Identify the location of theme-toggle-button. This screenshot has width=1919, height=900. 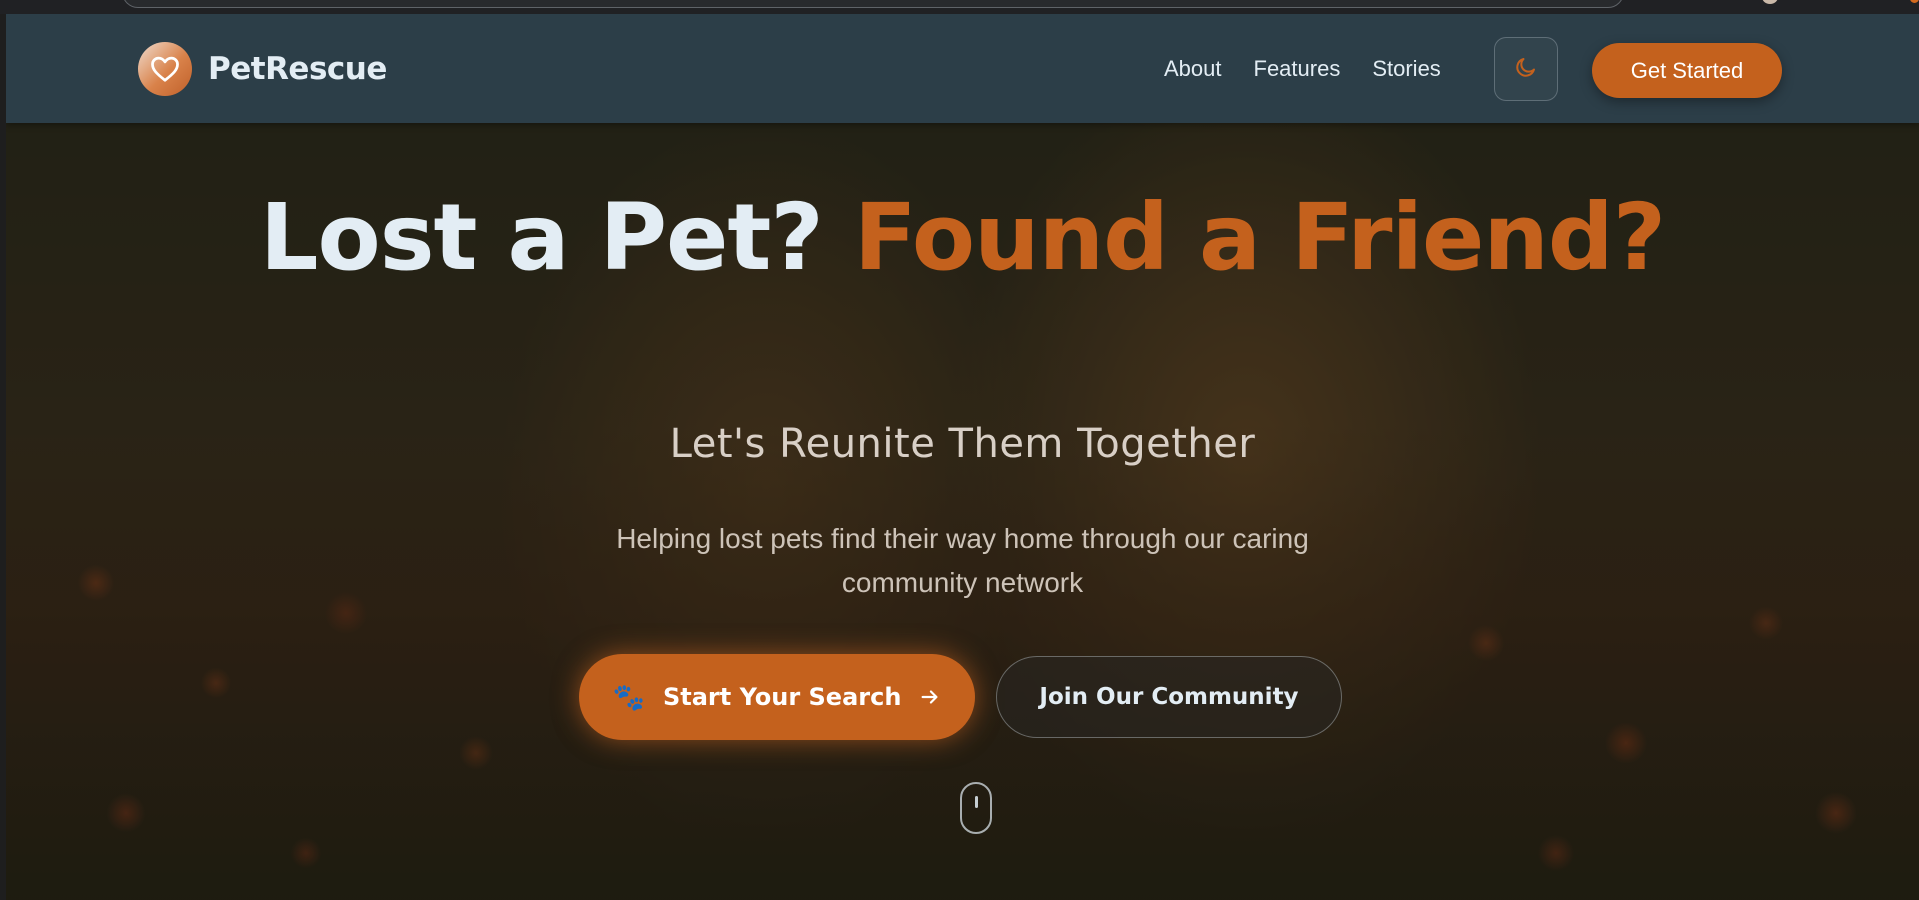
(1526, 69).